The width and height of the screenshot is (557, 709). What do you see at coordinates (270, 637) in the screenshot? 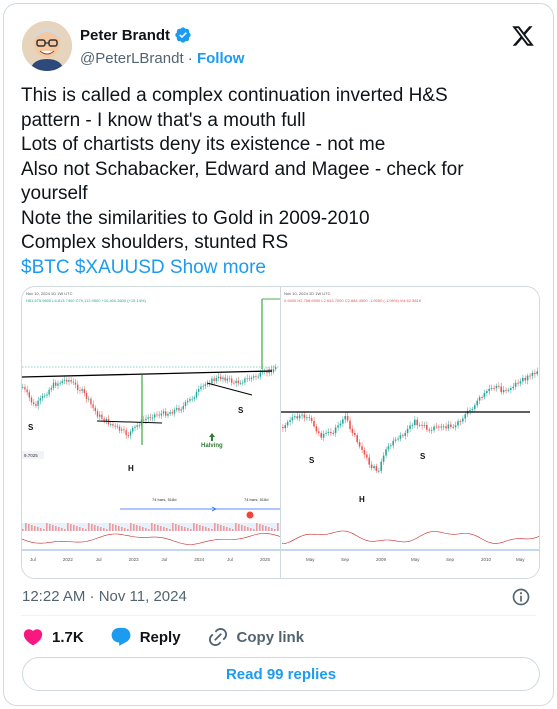
I see `copy-link-label: Copy link` at bounding box center [270, 637].